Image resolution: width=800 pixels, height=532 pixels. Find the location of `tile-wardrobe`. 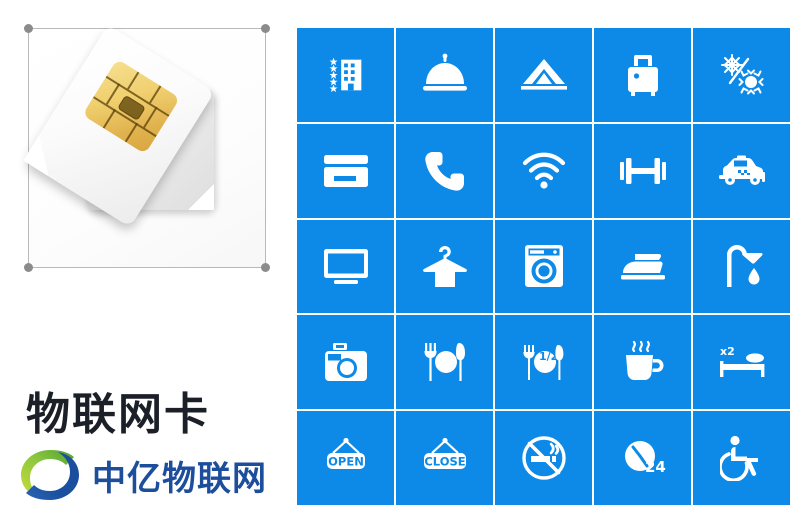

tile-wardrobe is located at coordinates (444, 266).